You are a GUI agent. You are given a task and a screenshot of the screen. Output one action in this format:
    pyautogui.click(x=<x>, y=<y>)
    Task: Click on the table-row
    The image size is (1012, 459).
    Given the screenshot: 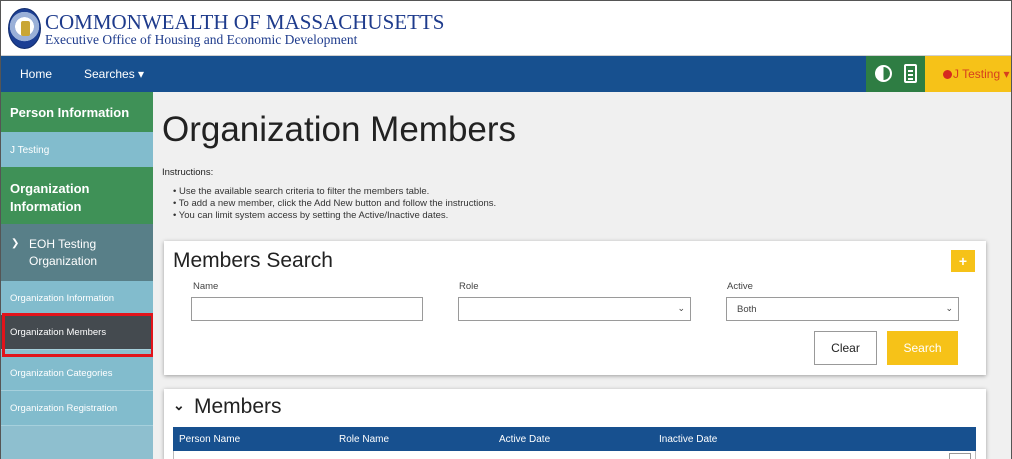 What is the action you would take?
    pyautogui.click(x=574, y=455)
    